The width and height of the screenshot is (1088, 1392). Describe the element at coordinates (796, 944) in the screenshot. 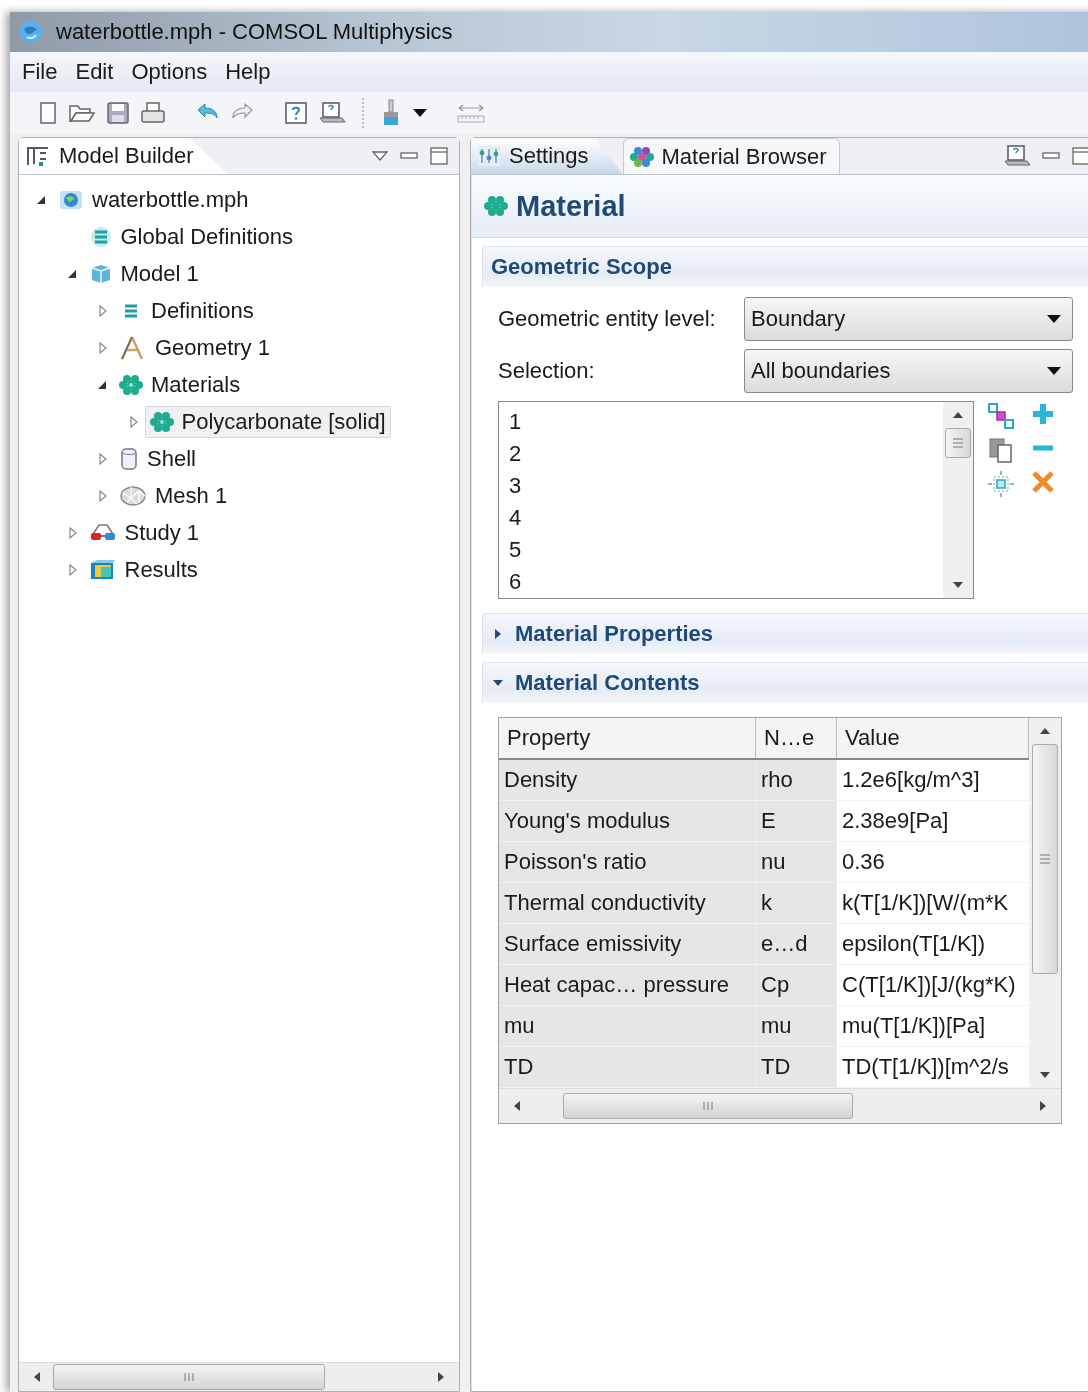

I see `table-cell: e…d` at that location.